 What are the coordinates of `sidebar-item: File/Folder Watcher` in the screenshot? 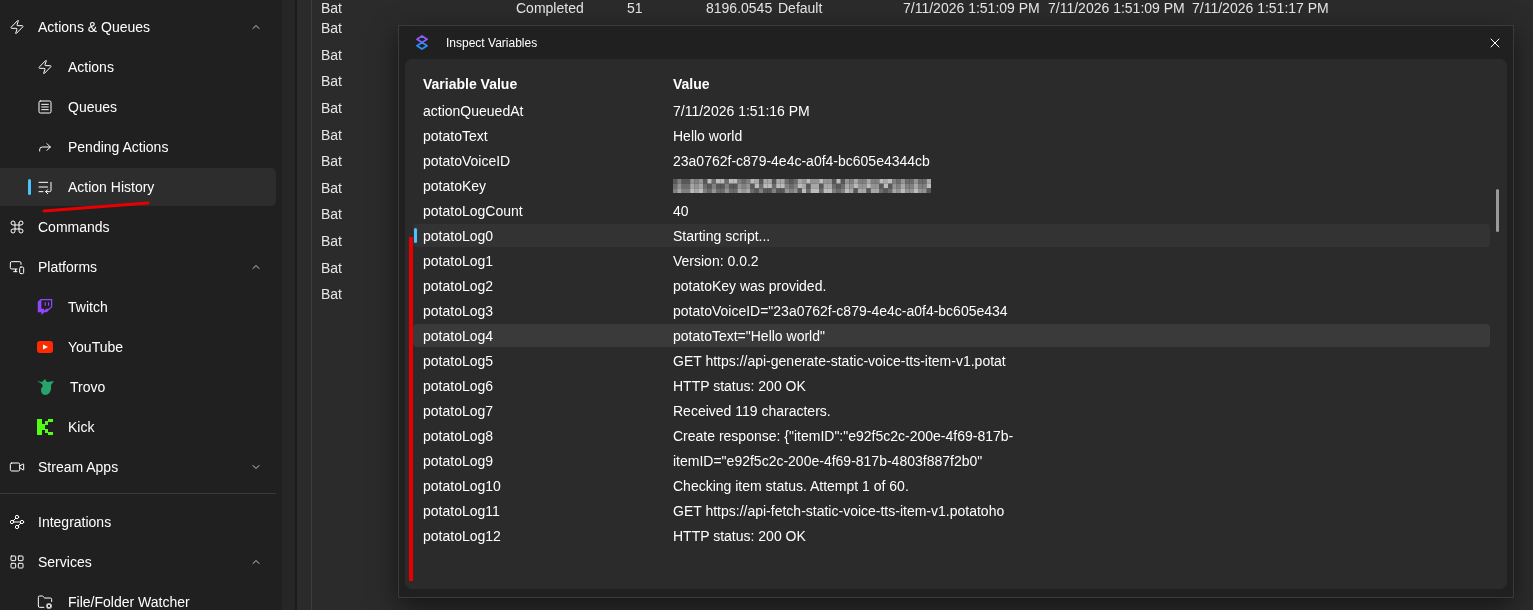 It's located at (138, 596).